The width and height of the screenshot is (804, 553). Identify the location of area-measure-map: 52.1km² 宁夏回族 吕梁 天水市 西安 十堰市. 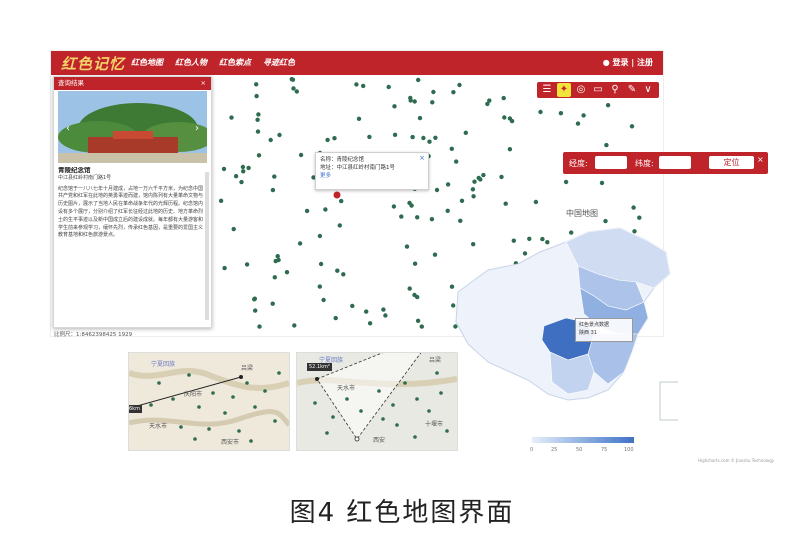
(377, 401).